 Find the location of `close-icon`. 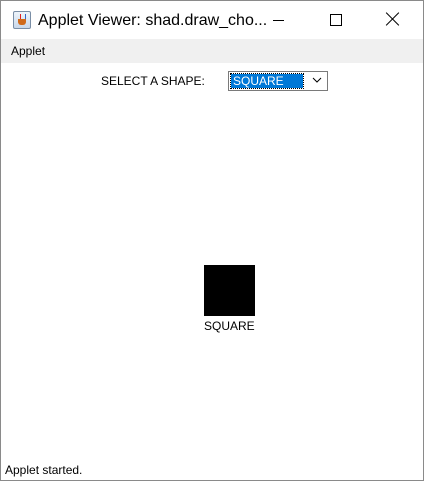

close-icon is located at coordinates (393, 19).